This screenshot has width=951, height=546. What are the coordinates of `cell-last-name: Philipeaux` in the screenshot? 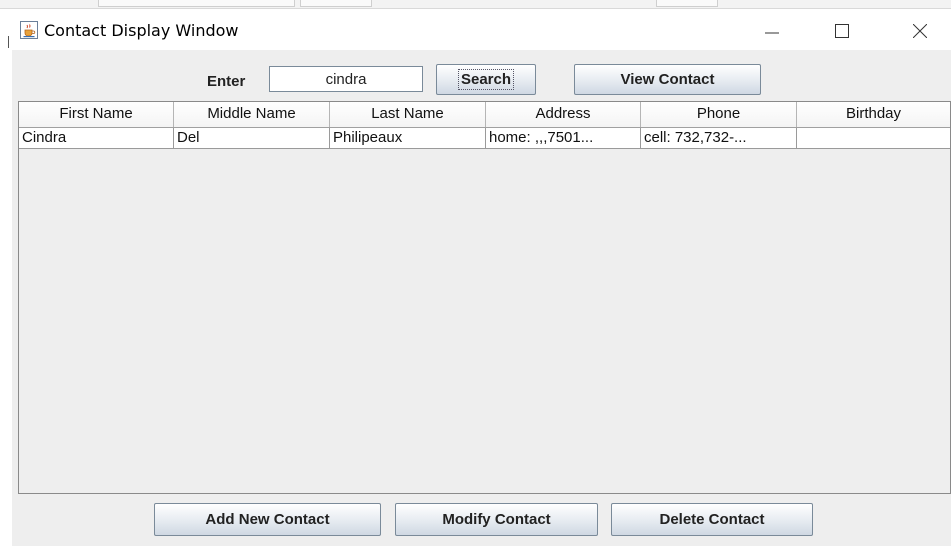 It's located at (408, 138).